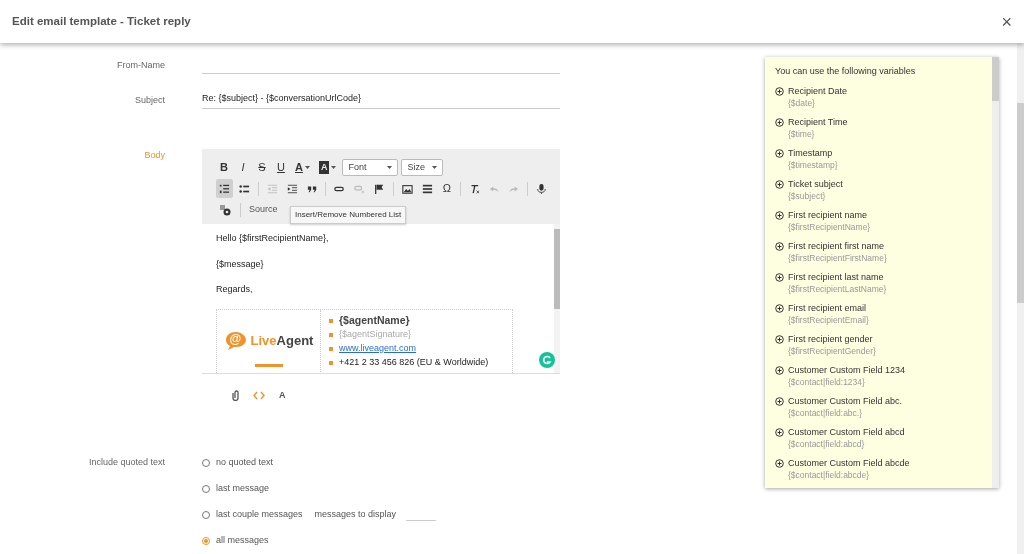  Describe the element at coordinates (446, 188) in the screenshot. I see `special-character-button: Ω` at that location.